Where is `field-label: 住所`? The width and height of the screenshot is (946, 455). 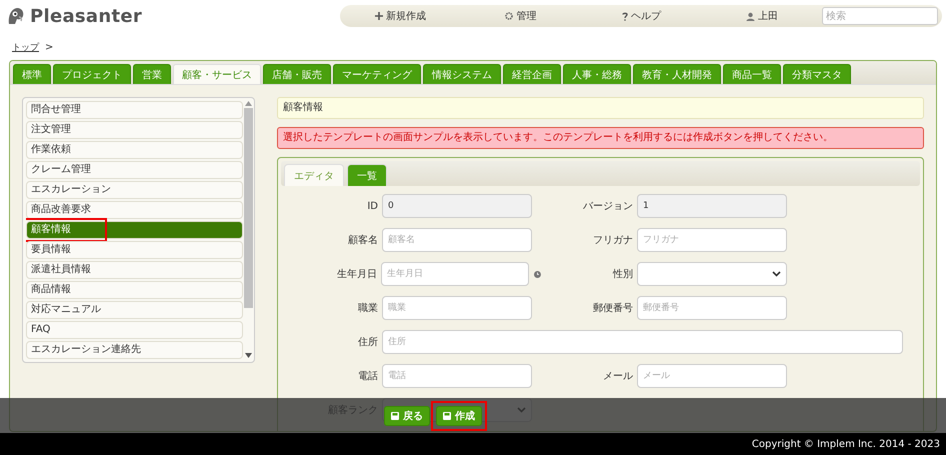 field-label: 住所 is located at coordinates (368, 342).